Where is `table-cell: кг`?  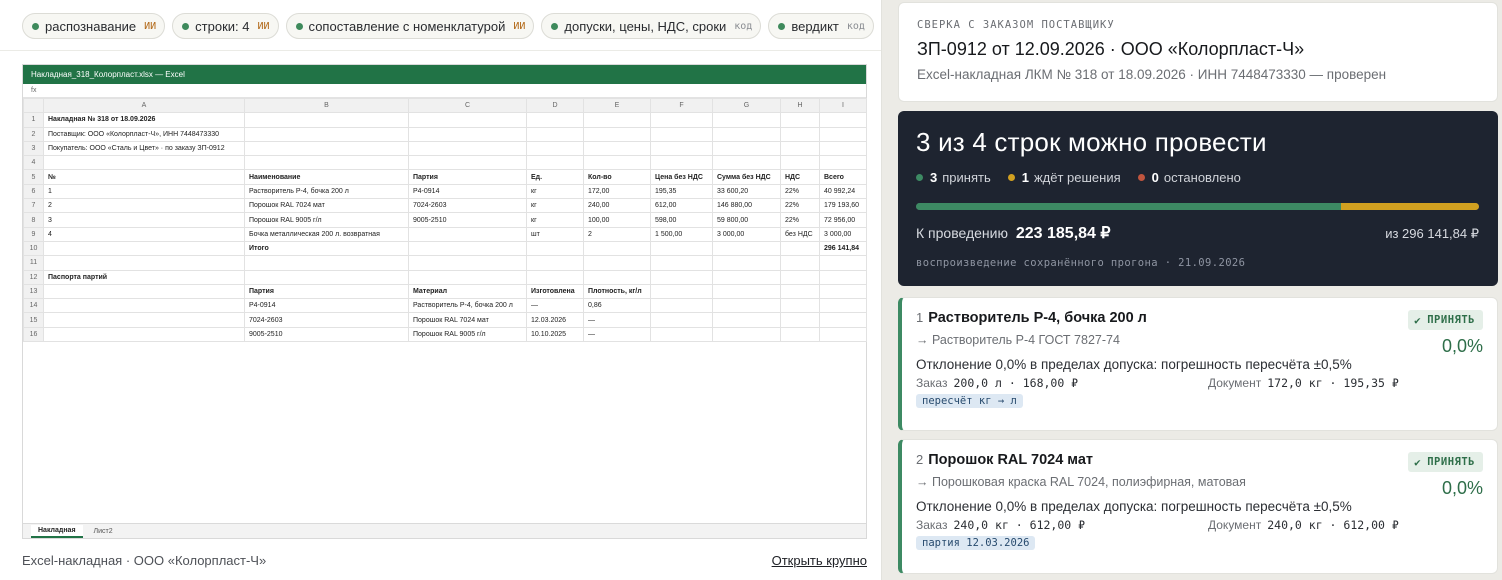
table-cell: кг is located at coordinates (555, 191).